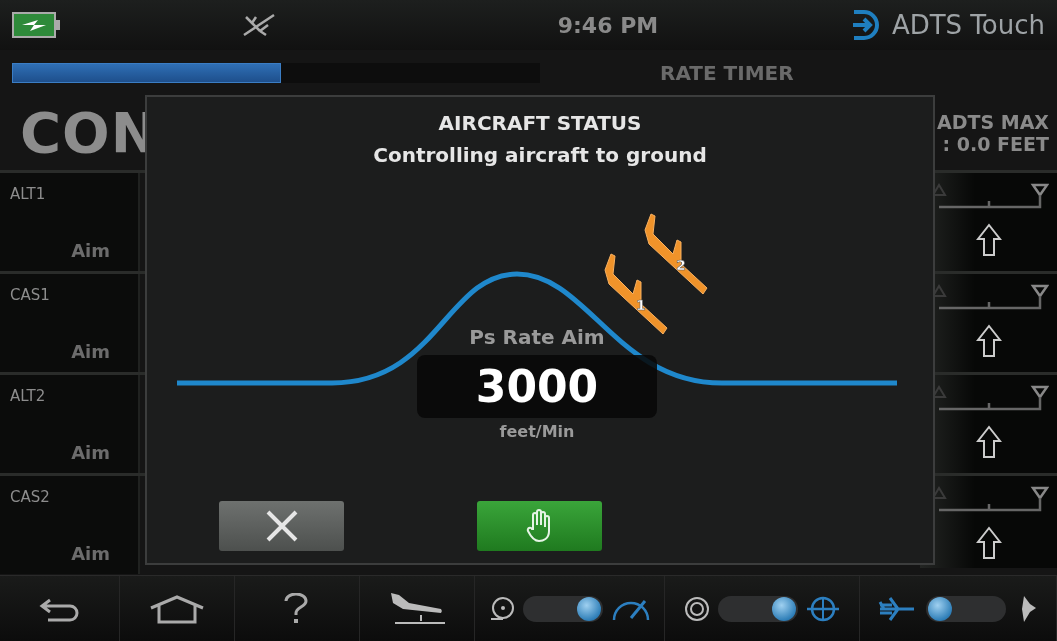 The image size is (1057, 641). I want to click on limits-label: ADTS MAX, so click(993, 121).